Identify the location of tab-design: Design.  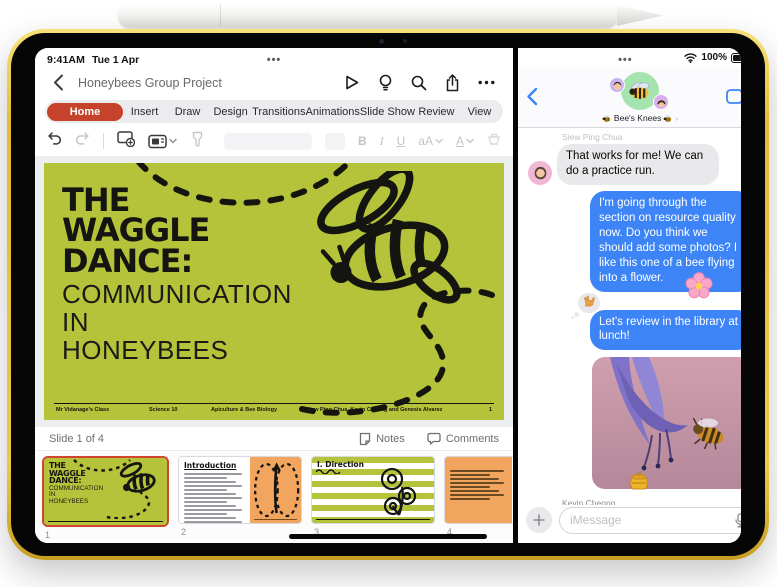
(230, 112).